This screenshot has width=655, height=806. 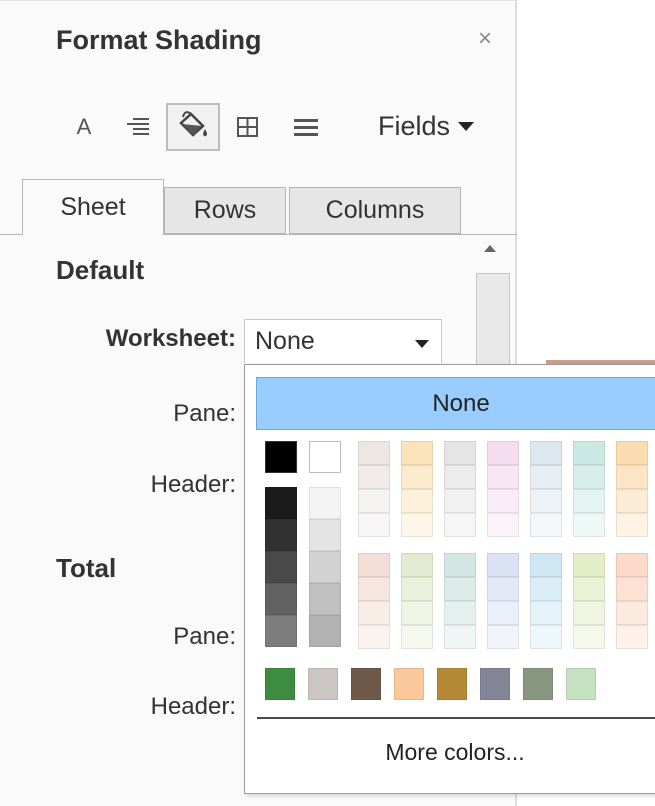 What do you see at coordinates (375, 210) in the screenshot?
I see `tab-columns: Columns` at bounding box center [375, 210].